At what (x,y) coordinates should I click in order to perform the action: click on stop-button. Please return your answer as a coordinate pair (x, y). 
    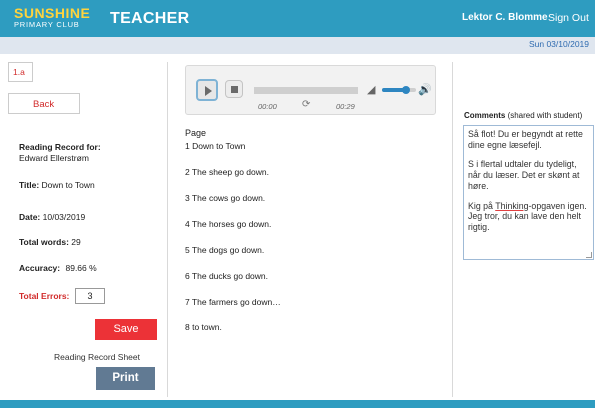
    Looking at the image, I should click on (234, 89).